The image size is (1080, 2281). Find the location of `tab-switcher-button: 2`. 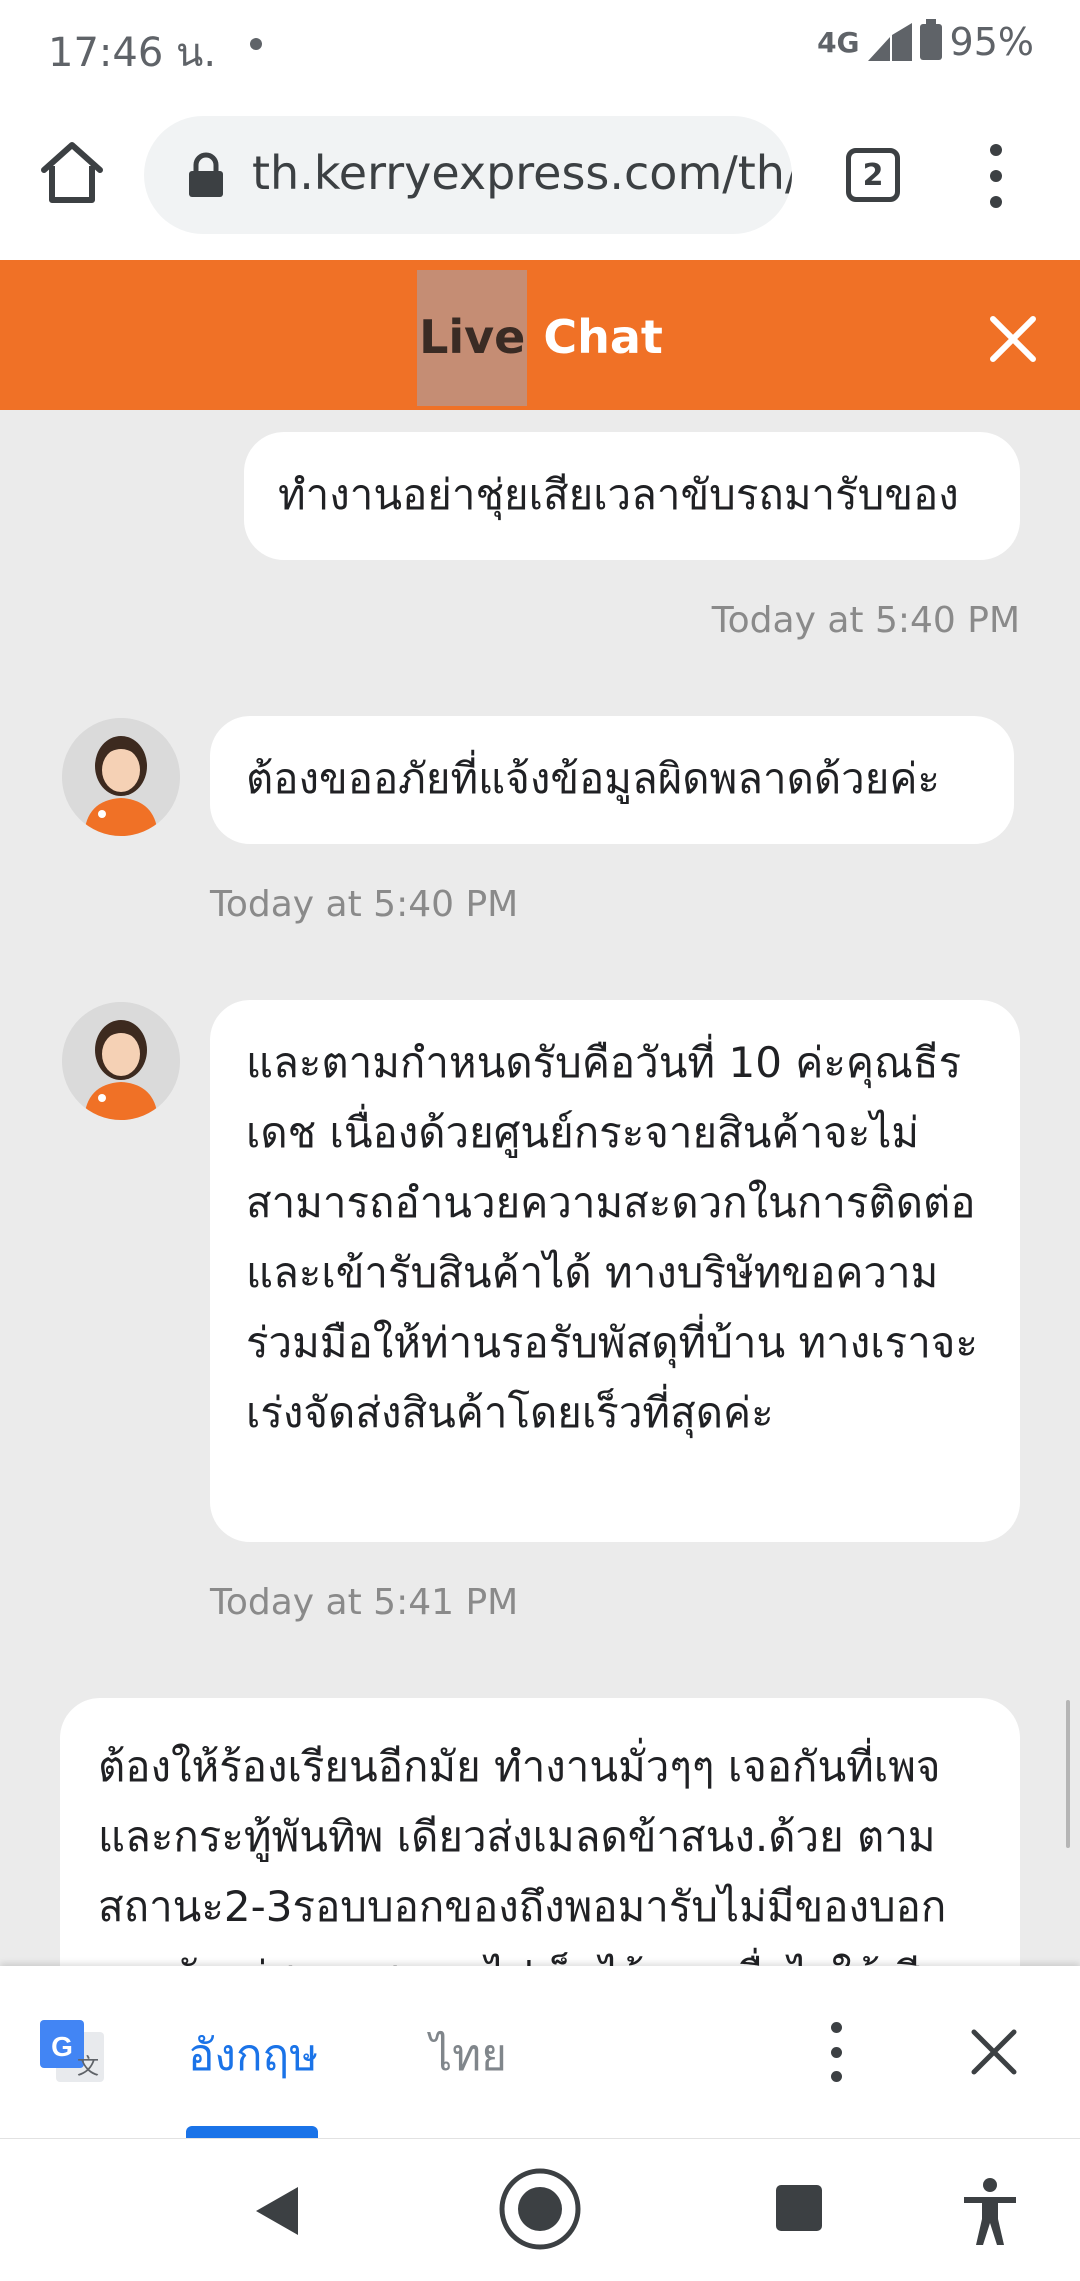

tab-switcher-button: 2 is located at coordinates (873, 175).